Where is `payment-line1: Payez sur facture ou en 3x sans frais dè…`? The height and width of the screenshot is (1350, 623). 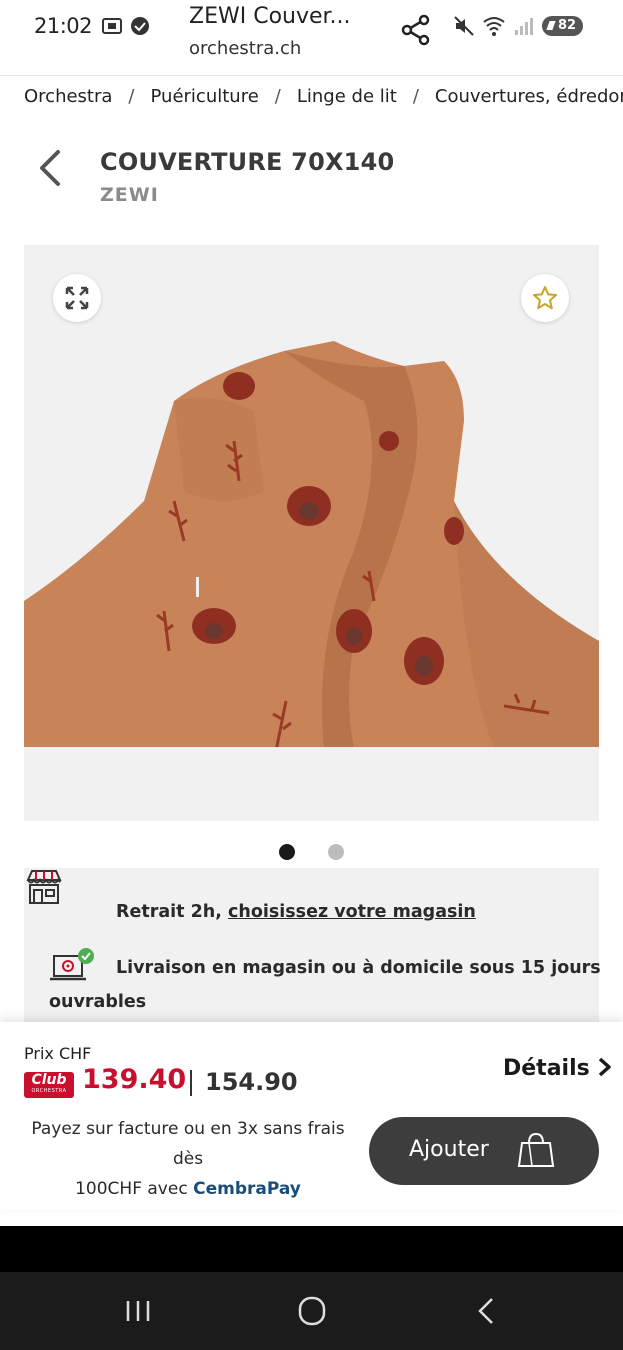
payment-line1: Payez sur facture ou en 3x sans frais dè… is located at coordinates (188, 1144).